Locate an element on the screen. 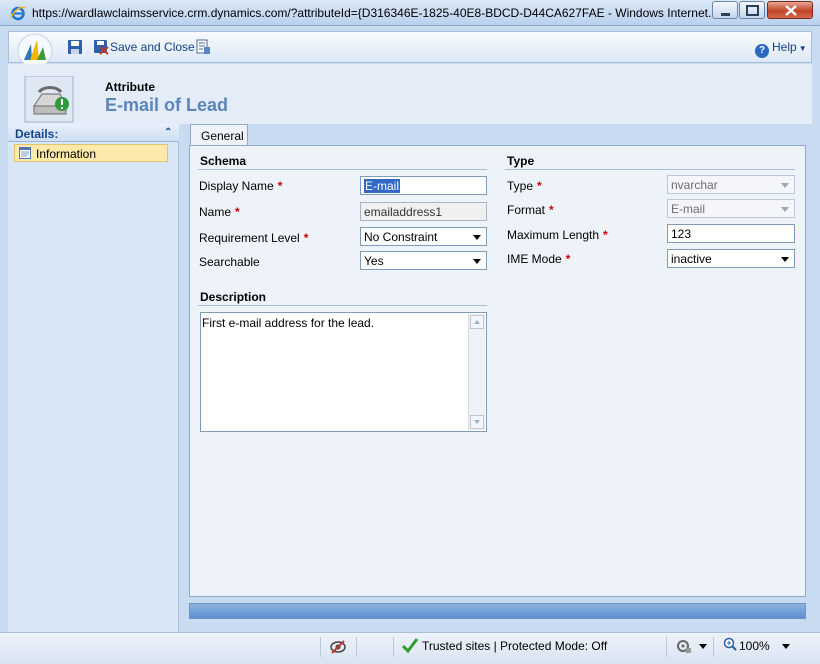 The image size is (820, 664). manage-add-ons-icon is located at coordinates (684, 646).